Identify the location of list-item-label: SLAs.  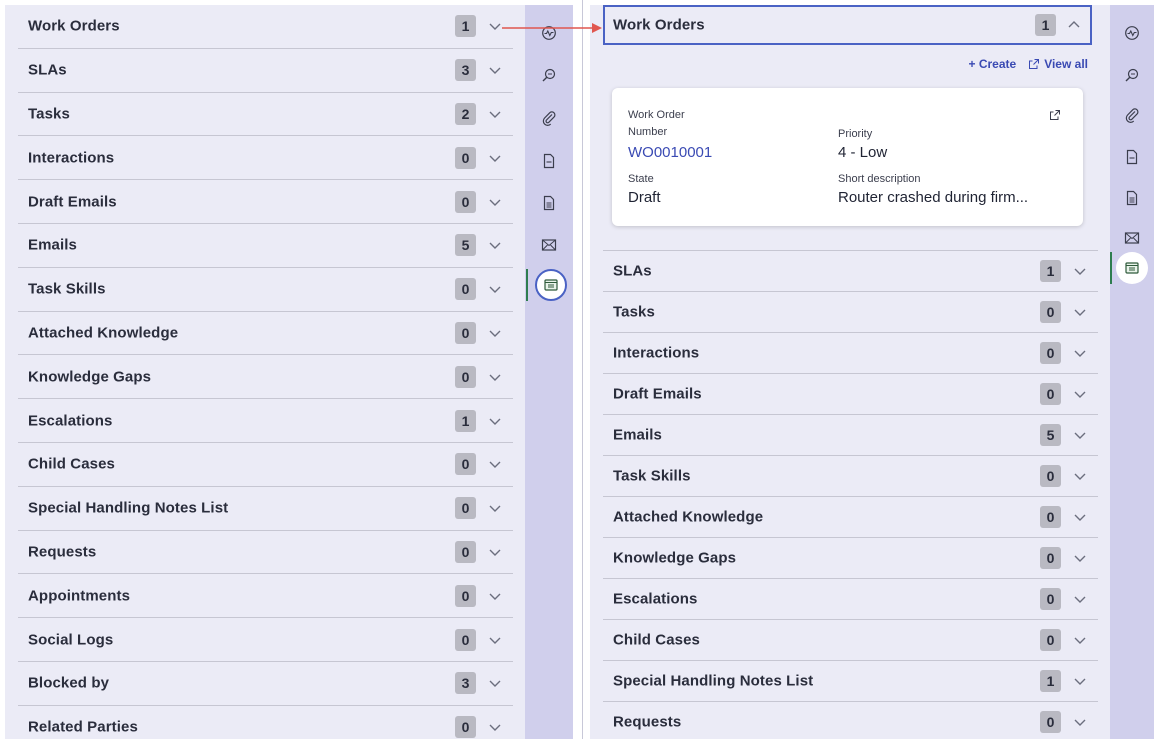
(47, 70).